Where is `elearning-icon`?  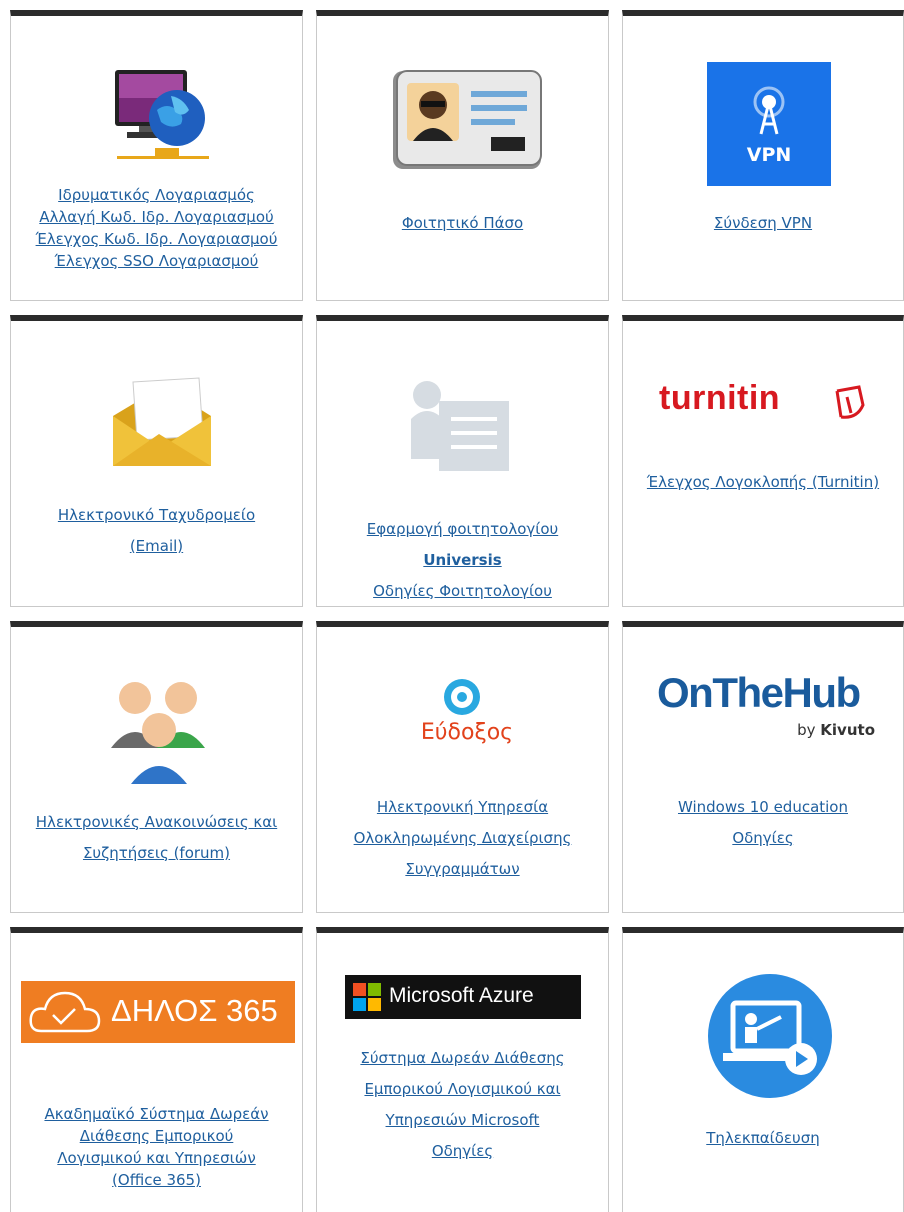
elearning-icon is located at coordinates (770, 1036).